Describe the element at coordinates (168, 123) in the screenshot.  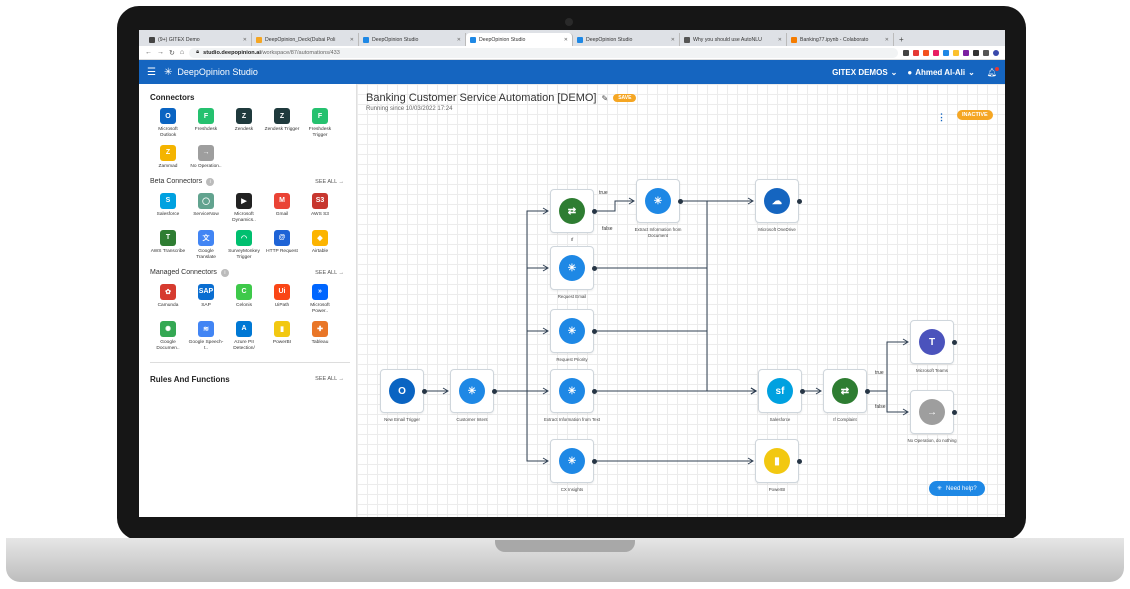
I see `connector-item: O Microsoft Outlook` at that location.